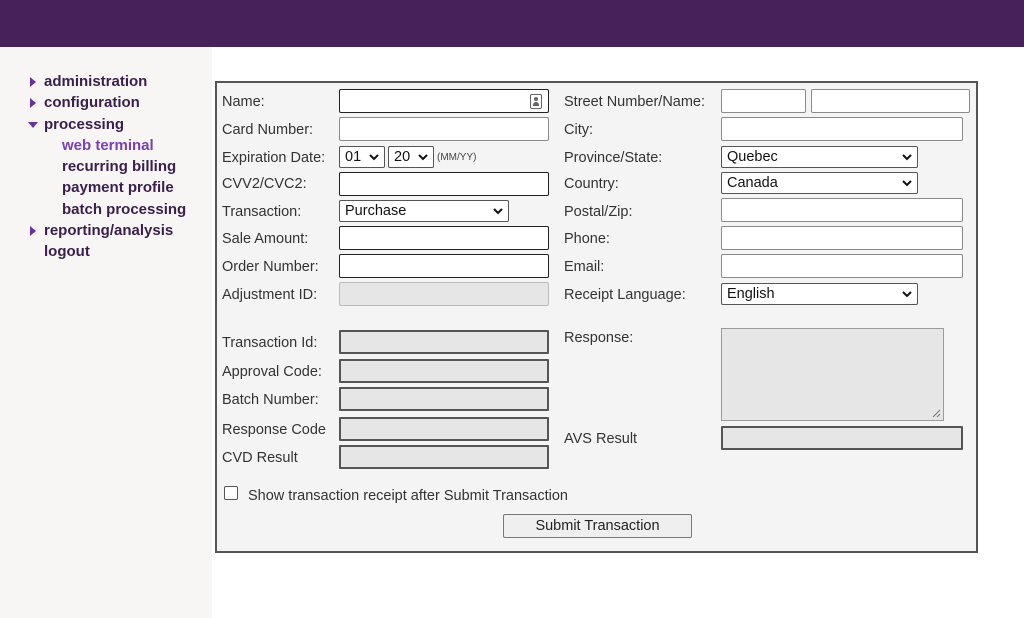 This screenshot has width=1024, height=618. Describe the element at coordinates (635, 102) in the screenshot. I see `street-label: Street Number/Name:` at that location.